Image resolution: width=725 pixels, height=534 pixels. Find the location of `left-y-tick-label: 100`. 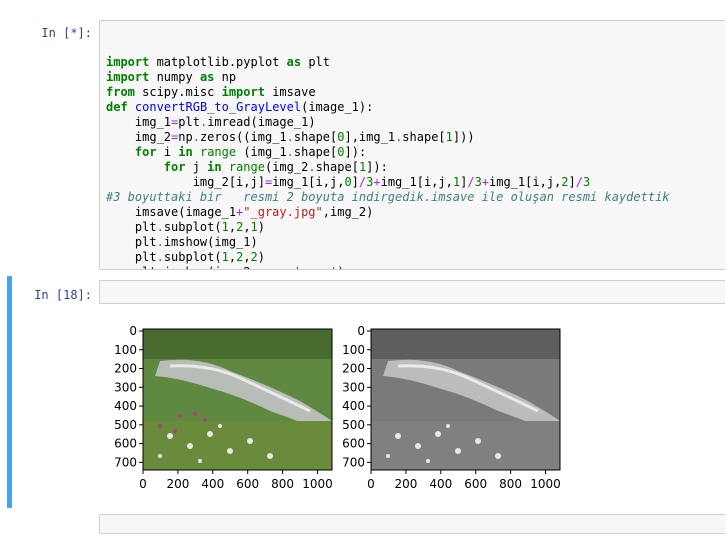

left-y-tick-label: 100 is located at coordinates (125, 350).